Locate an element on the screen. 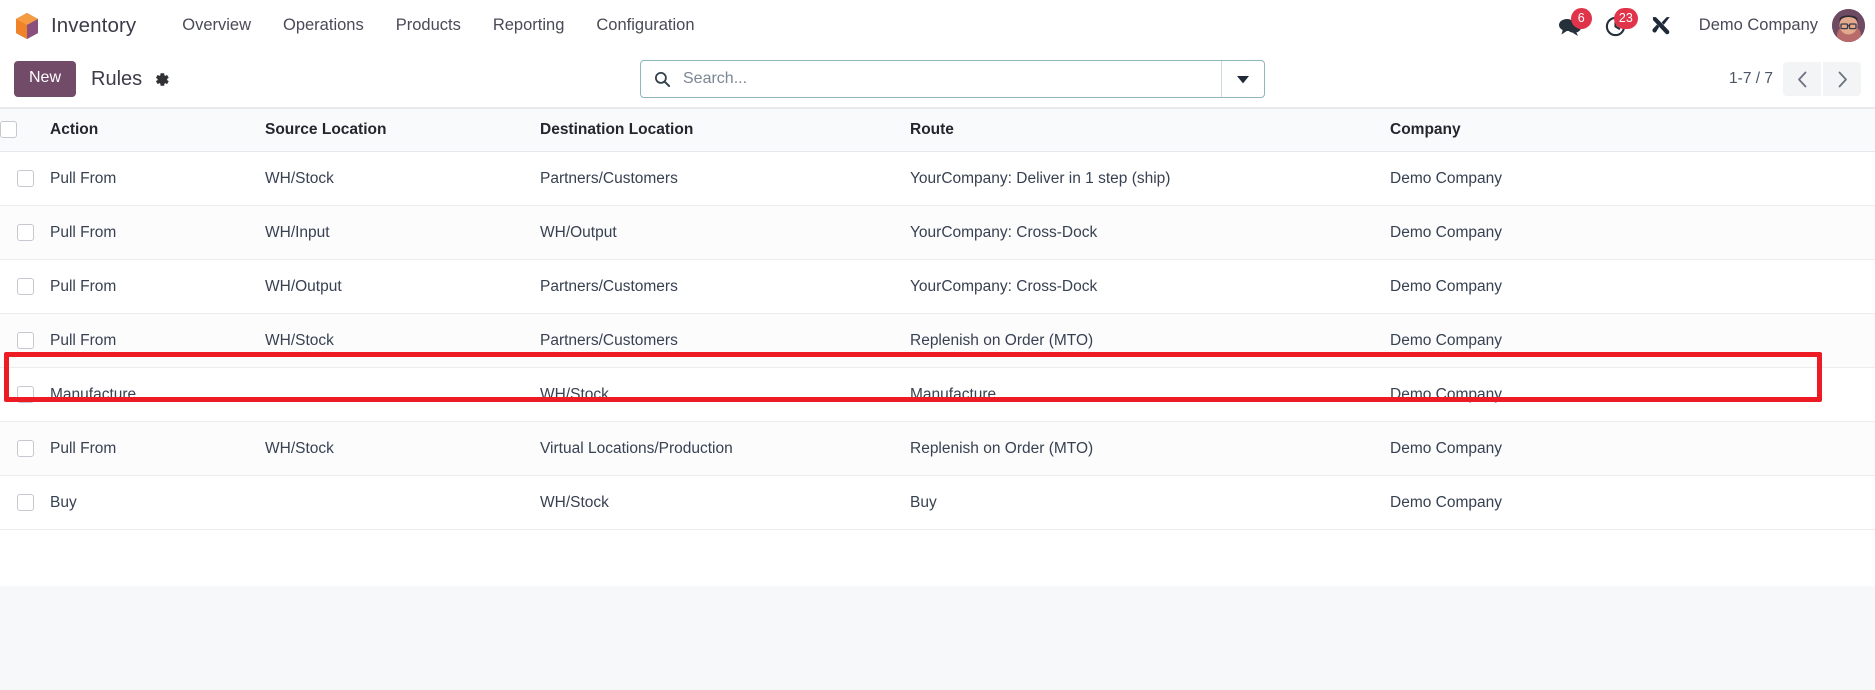  chevron-down-icon is located at coordinates (1243, 79).